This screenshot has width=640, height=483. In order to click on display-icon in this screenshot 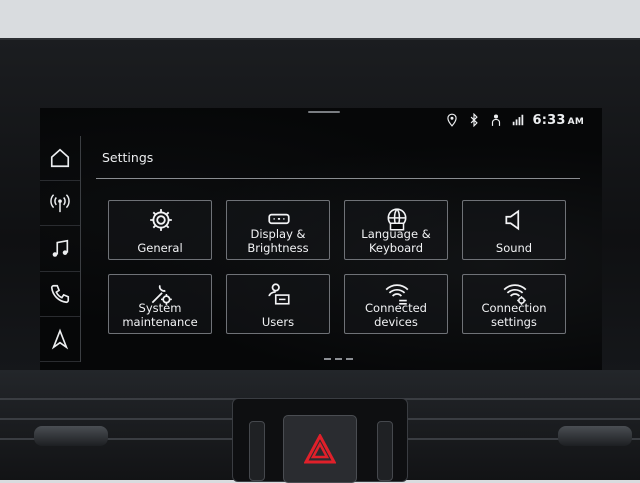, I will do `click(279, 219)`.